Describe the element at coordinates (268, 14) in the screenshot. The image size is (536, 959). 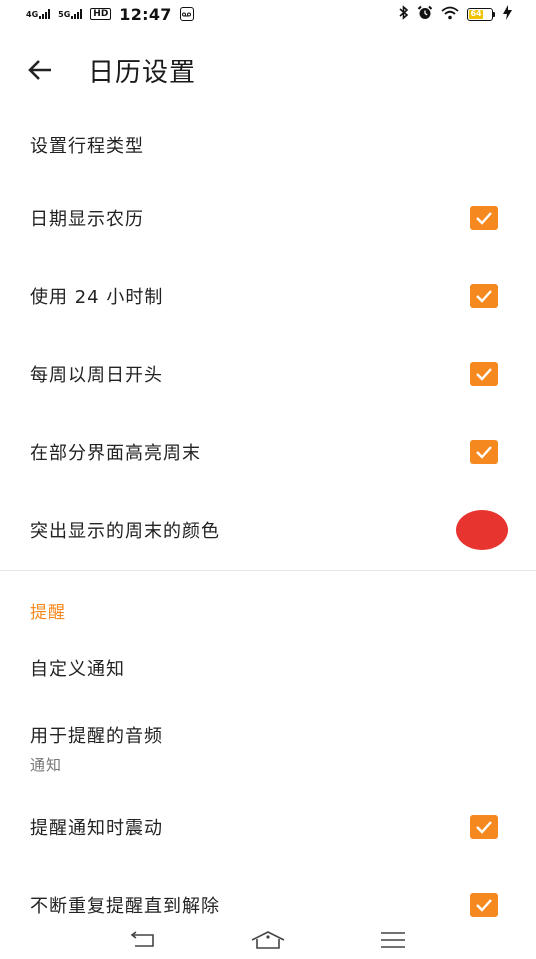
I see `status-bar: 4G 5G HD 12:47 64` at that location.